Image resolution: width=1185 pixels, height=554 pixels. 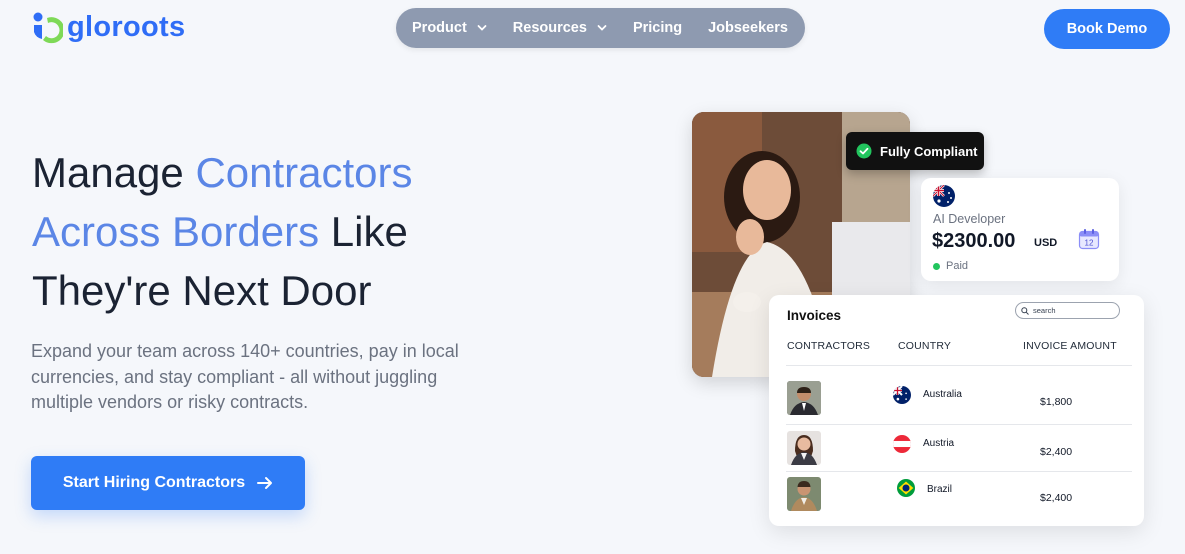 I want to click on table-row: Australia $1,800, so click(x=956, y=399).